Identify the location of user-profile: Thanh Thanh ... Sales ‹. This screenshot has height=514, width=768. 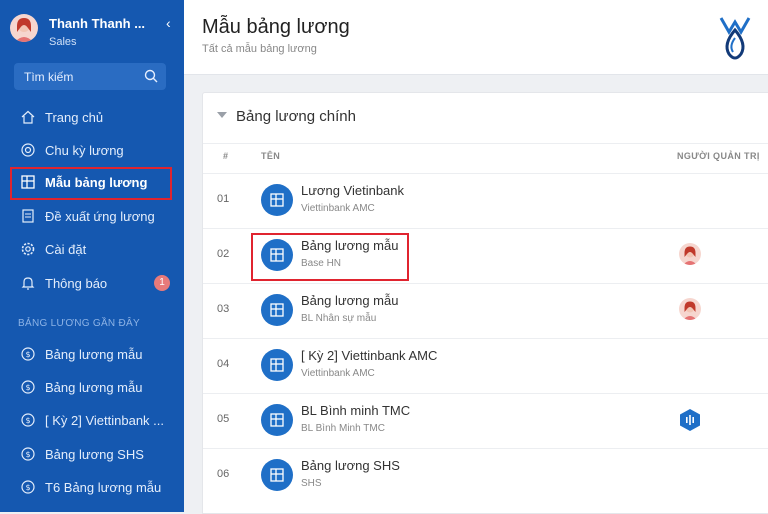
(95, 32).